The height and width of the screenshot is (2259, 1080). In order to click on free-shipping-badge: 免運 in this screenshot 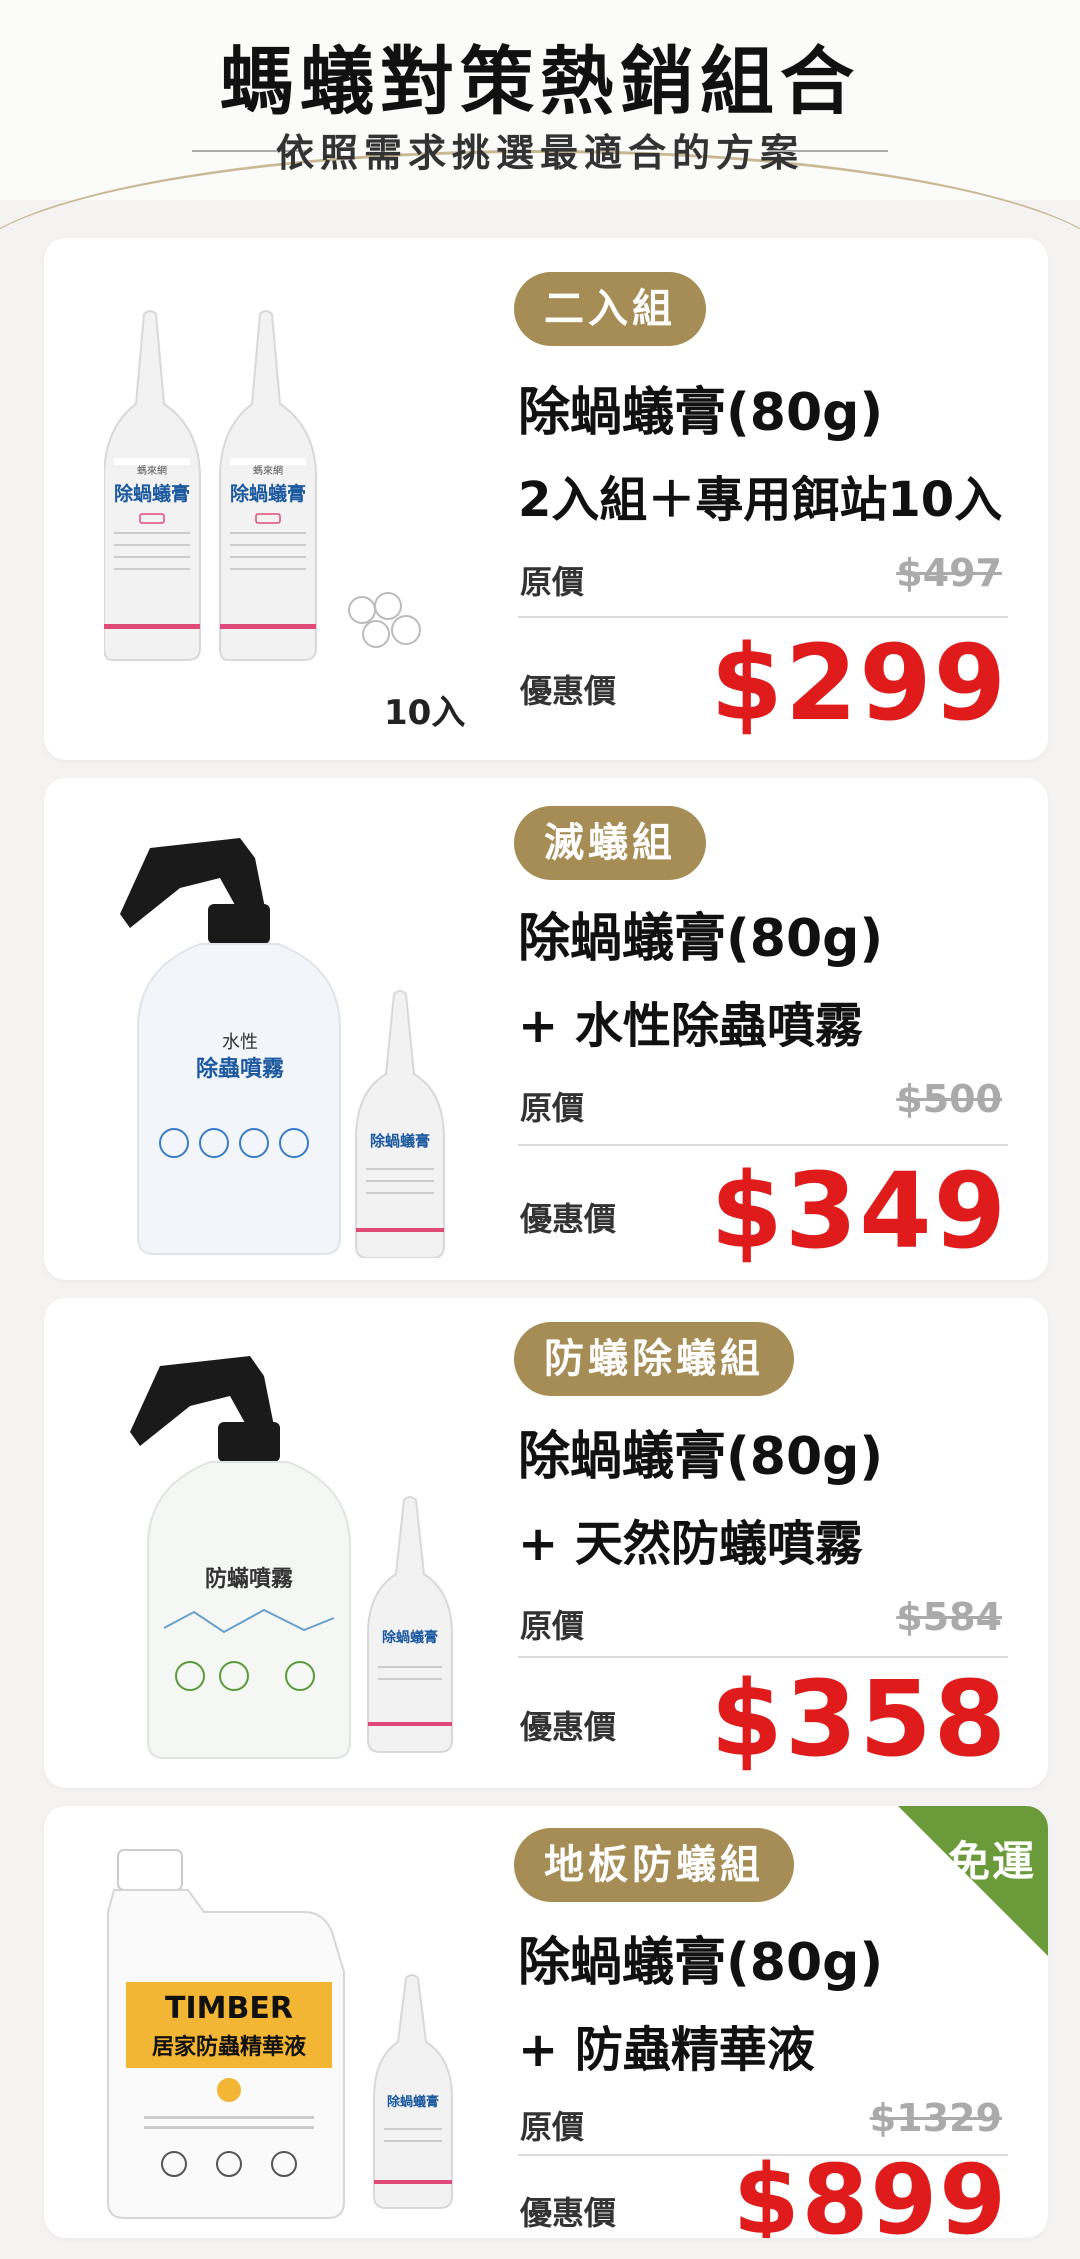, I will do `click(991, 1861)`.